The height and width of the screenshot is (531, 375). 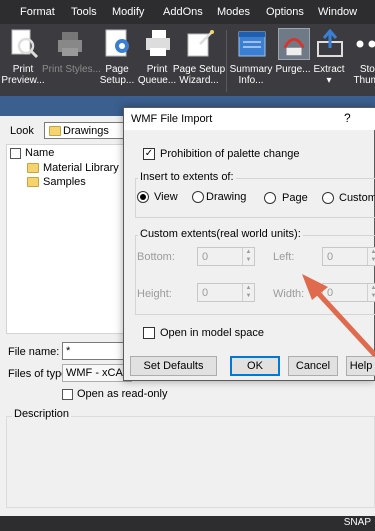 I want to click on print-queue-label: Print, so click(x=157, y=69).